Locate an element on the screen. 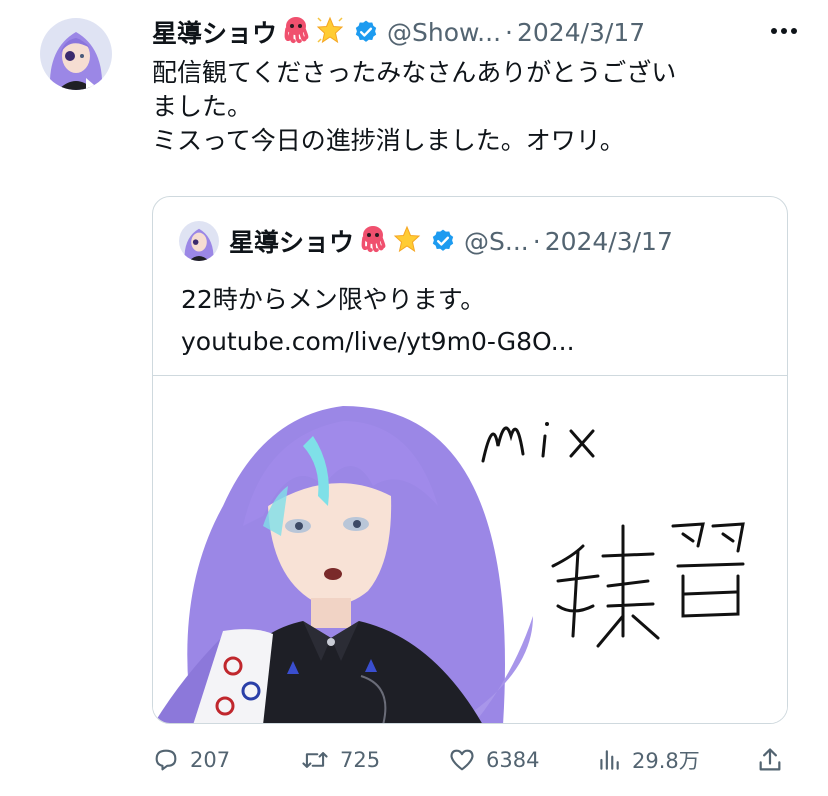 Image resolution: width=828 pixels, height=796 pixels. reply-button: 207 is located at coordinates (191, 760).